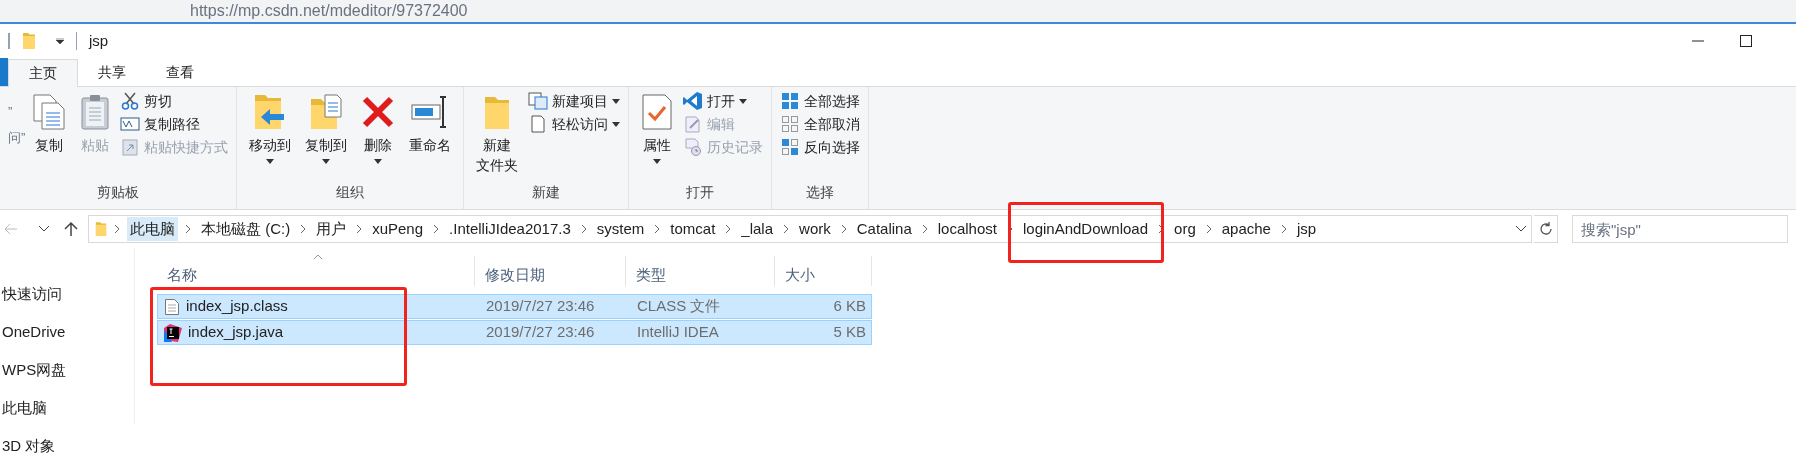 This screenshot has height=458, width=1796. What do you see at coordinates (68, 408) in the screenshot?
I see `nav-item: 此电脑` at bounding box center [68, 408].